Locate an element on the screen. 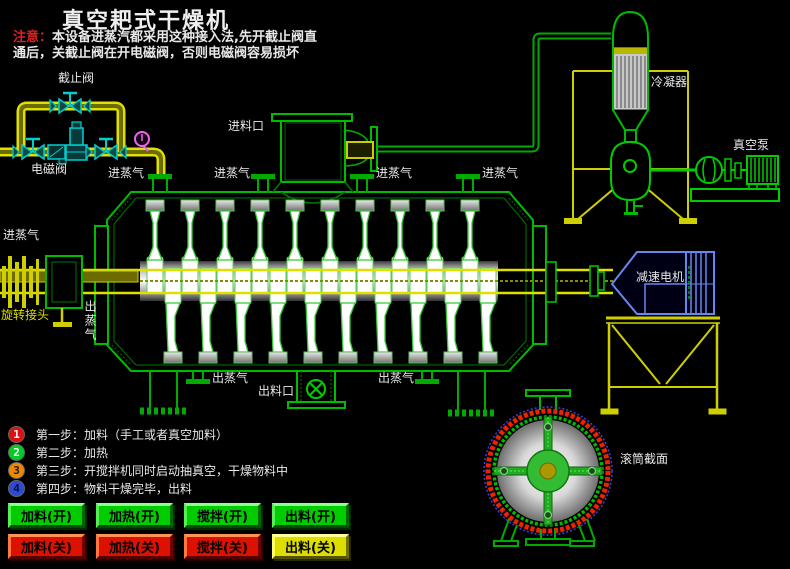 The image size is (790, 569). steam-piping is located at coordinates (83, 133).